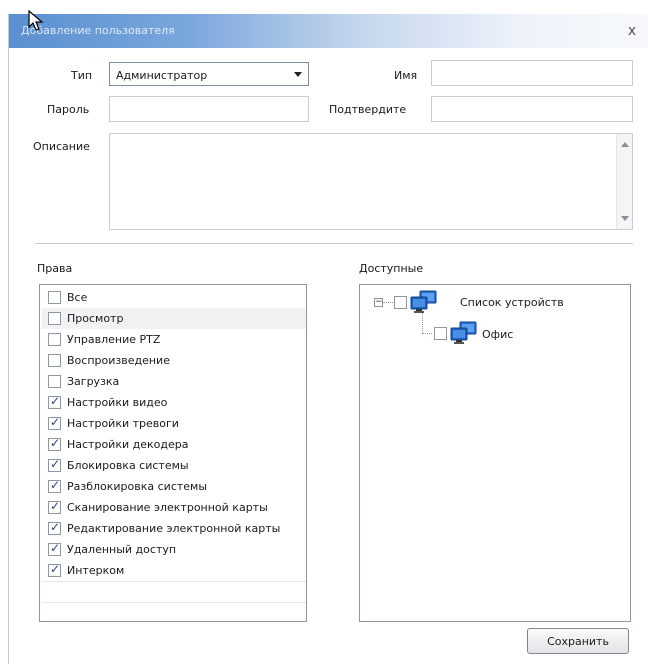 This screenshot has width=648, height=664. I want to click on right-label: Просмотр, so click(95, 318).